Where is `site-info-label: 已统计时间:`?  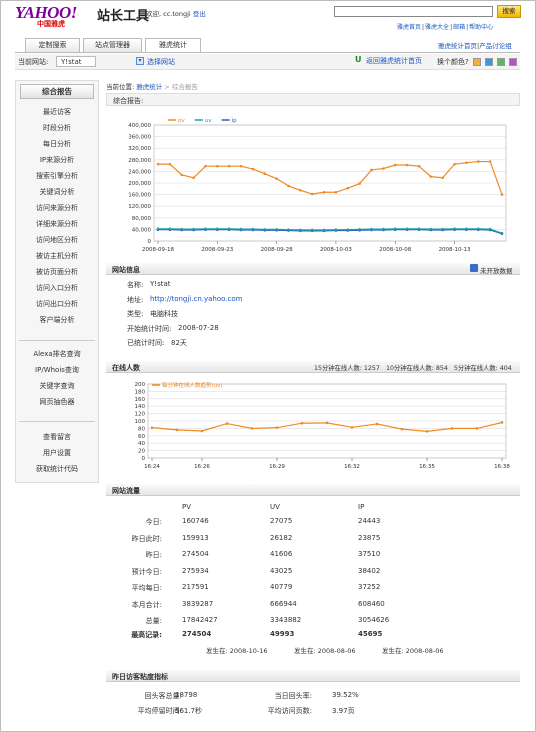 site-info-label: 已统计时间: is located at coordinates (146, 343).